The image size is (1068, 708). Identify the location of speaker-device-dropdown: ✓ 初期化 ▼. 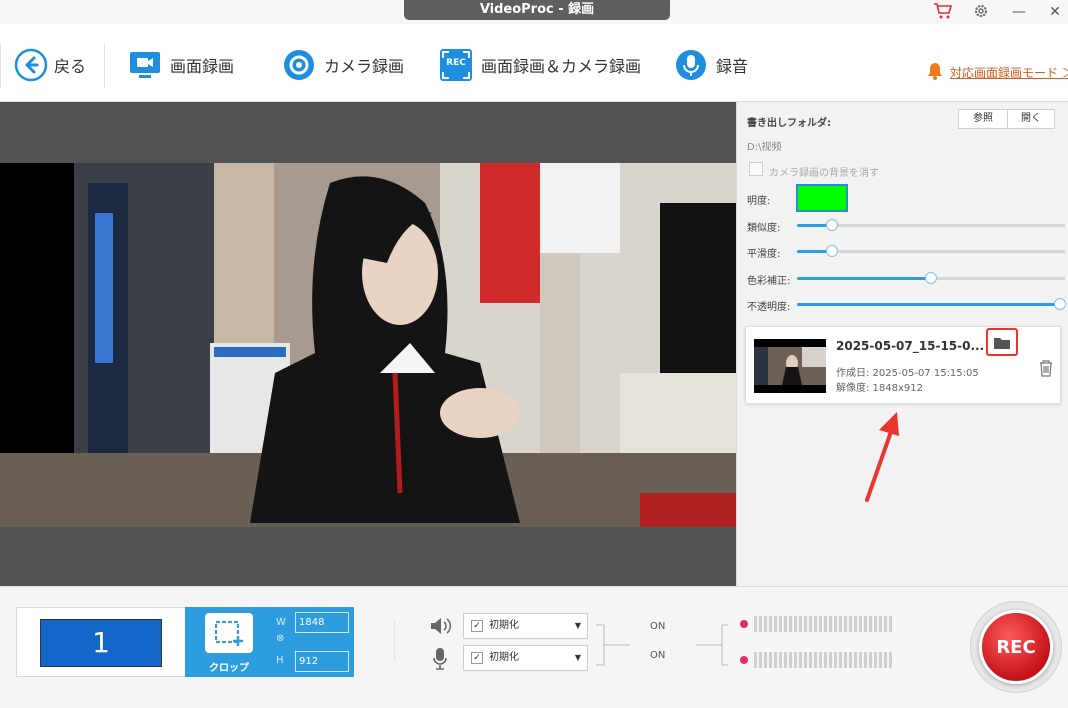
(525, 626).